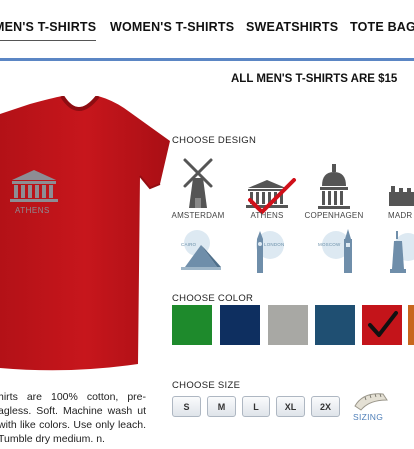 The height and width of the screenshot is (449, 414). What do you see at coordinates (48, 30) in the screenshot?
I see `tab-mens-t-shirts: MEN'S T-SHIRTS` at bounding box center [48, 30].